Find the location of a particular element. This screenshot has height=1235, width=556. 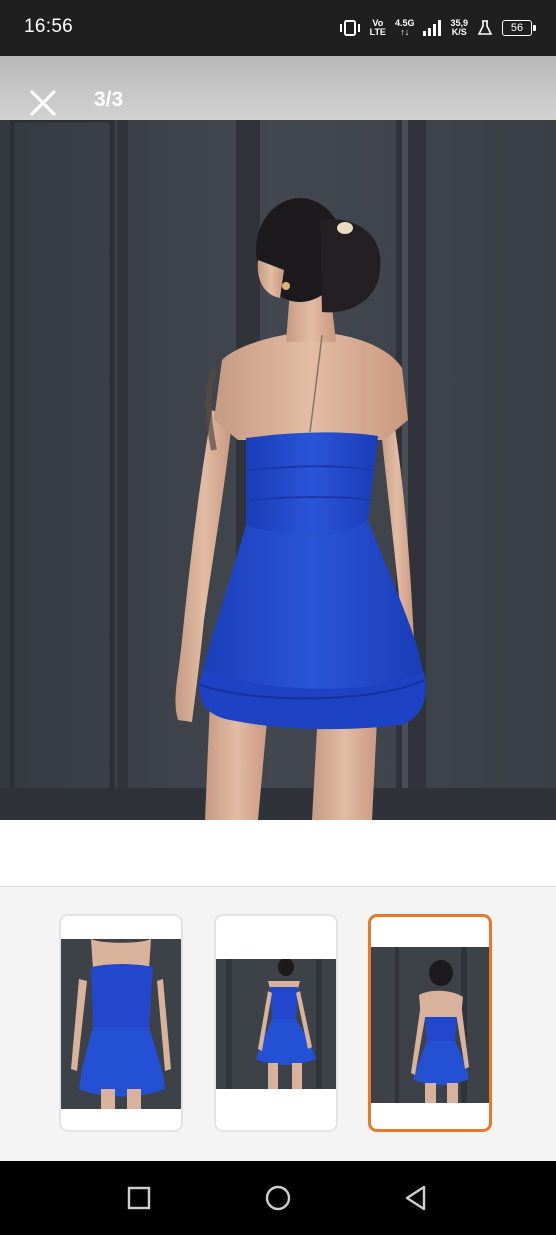

signal-icon is located at coordinates (432, 28).